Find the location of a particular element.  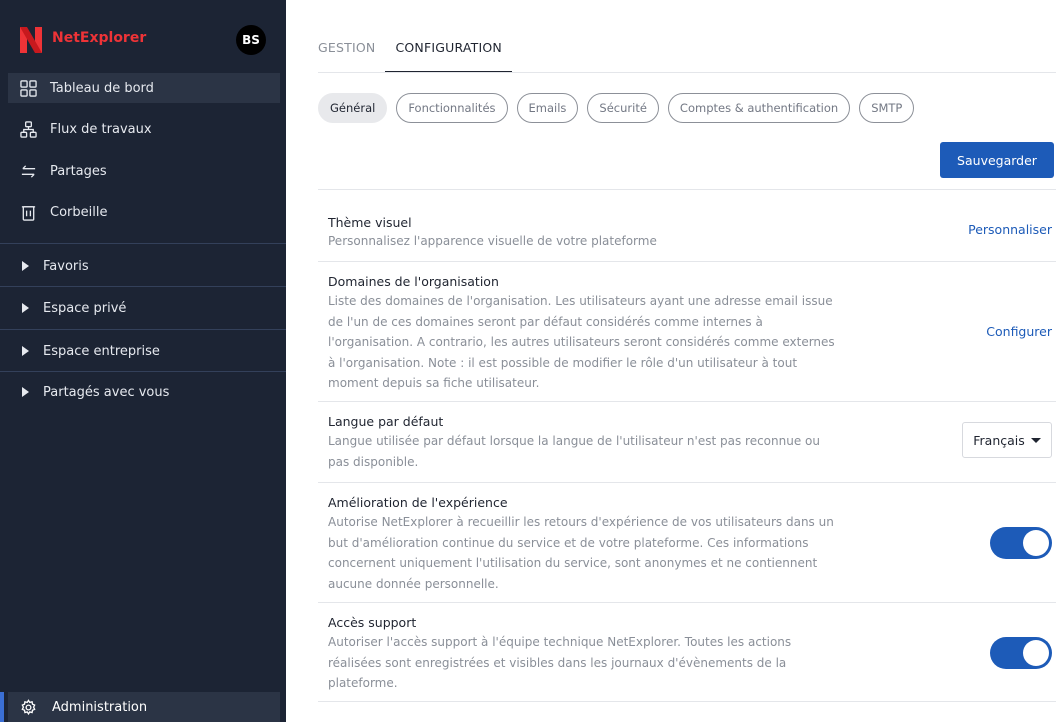

personnaliser-link: Personnaliser is located at coordinates (1010, 229).